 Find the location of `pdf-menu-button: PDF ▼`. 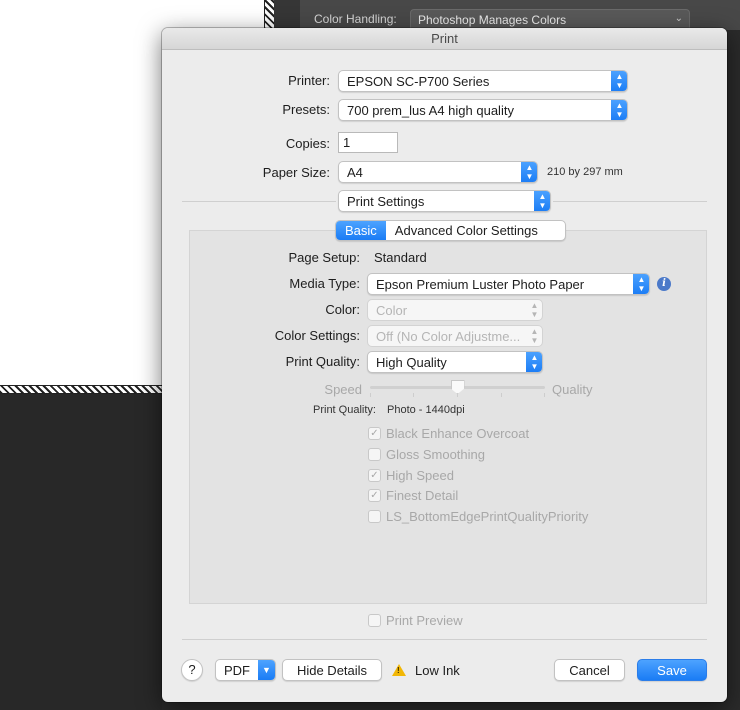

pdf-menu-button: PDF ▼ is located at coordinates (245, 670).